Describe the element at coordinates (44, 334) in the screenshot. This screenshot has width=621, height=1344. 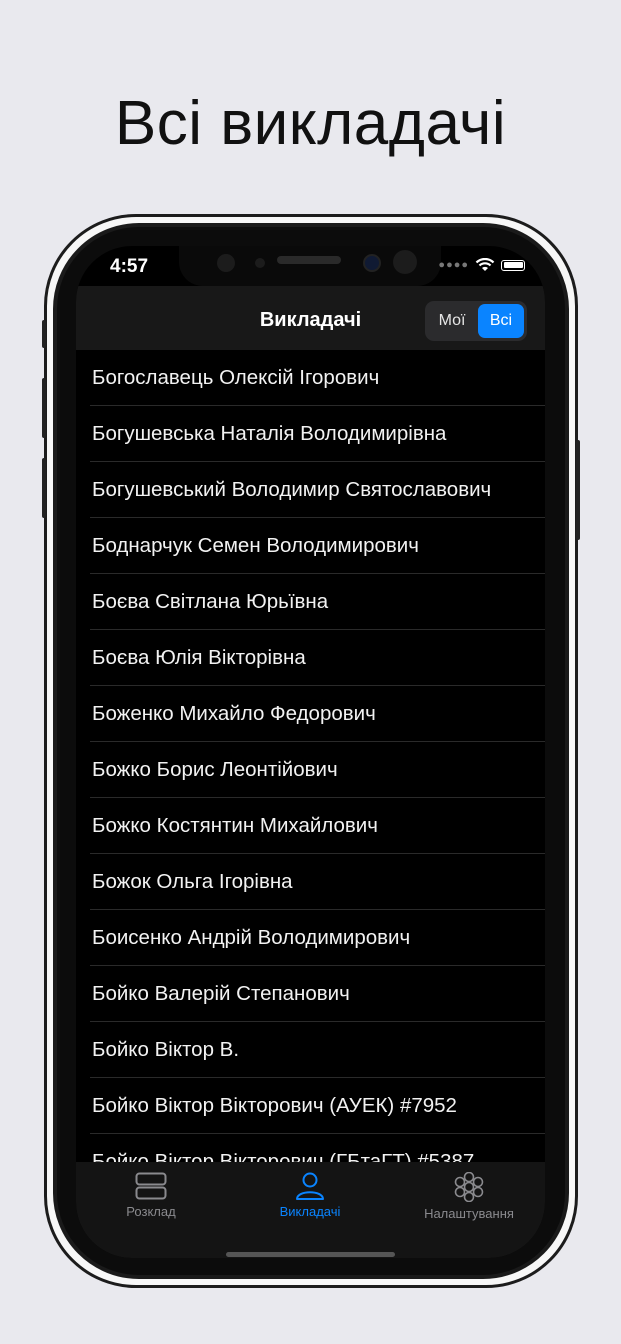
I see `mute-switch` at that location.